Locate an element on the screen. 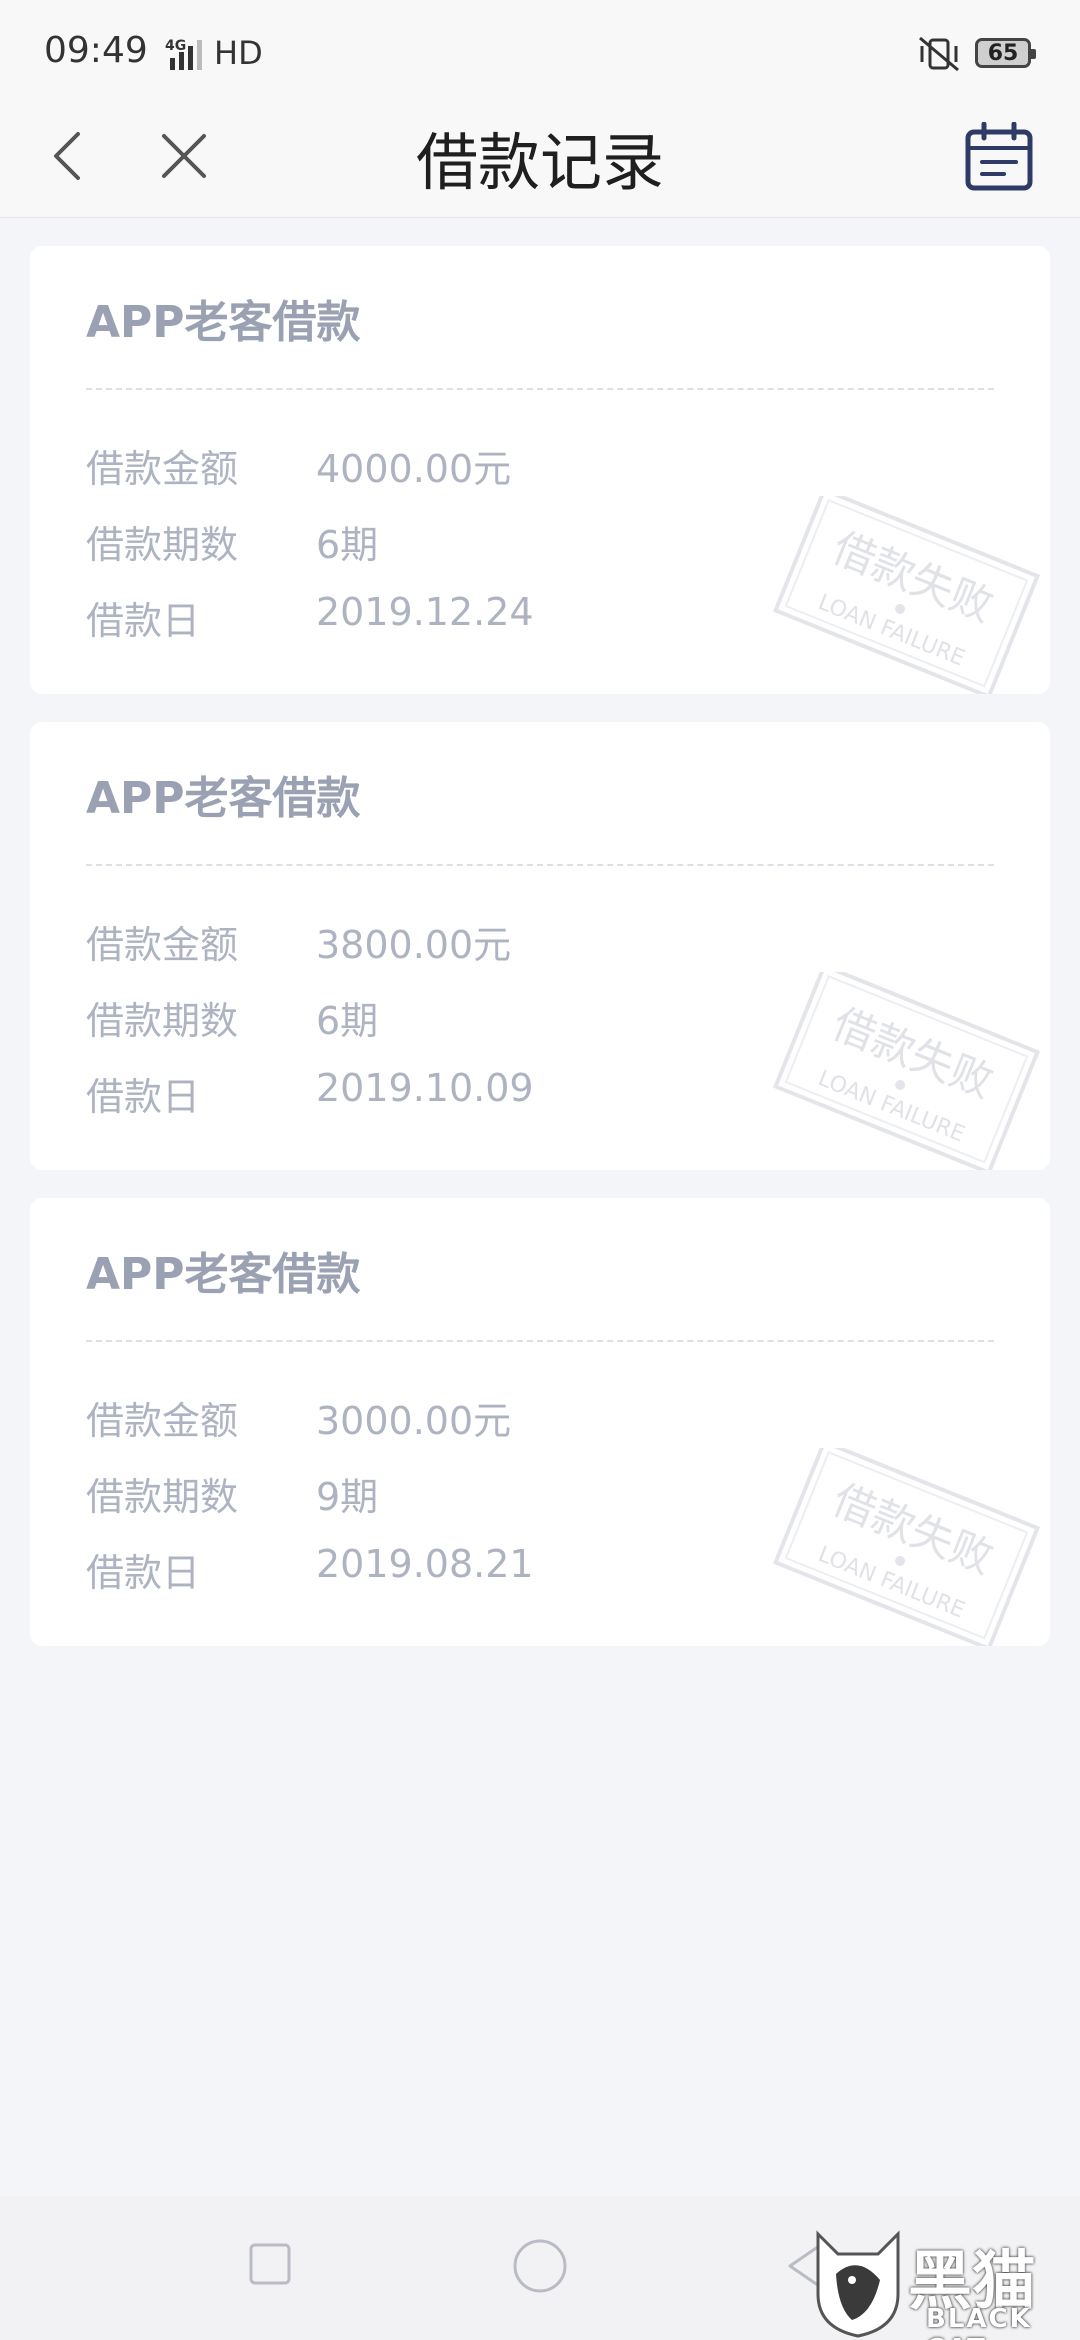  date-row: 借款日 2019.08.21 is located at coordinates (436, 1572).